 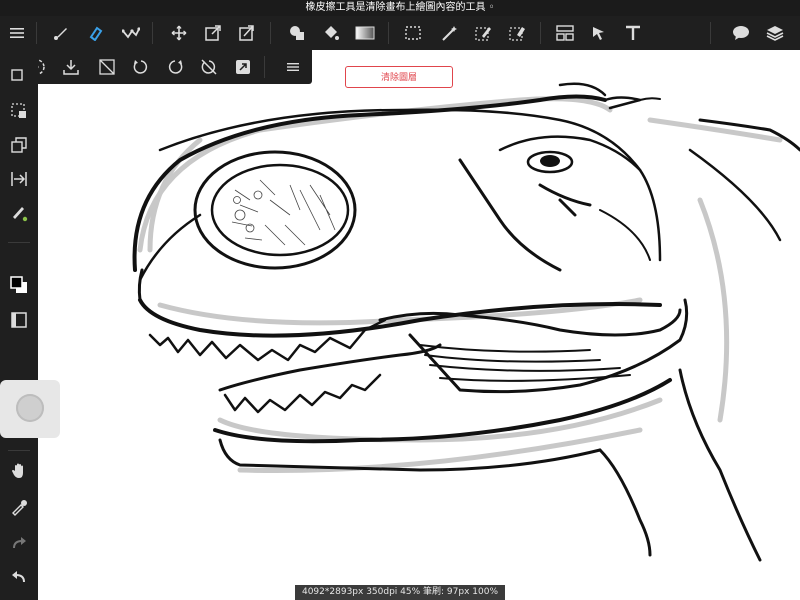 I want to click on brush-icon, so click(x=61, y=33).